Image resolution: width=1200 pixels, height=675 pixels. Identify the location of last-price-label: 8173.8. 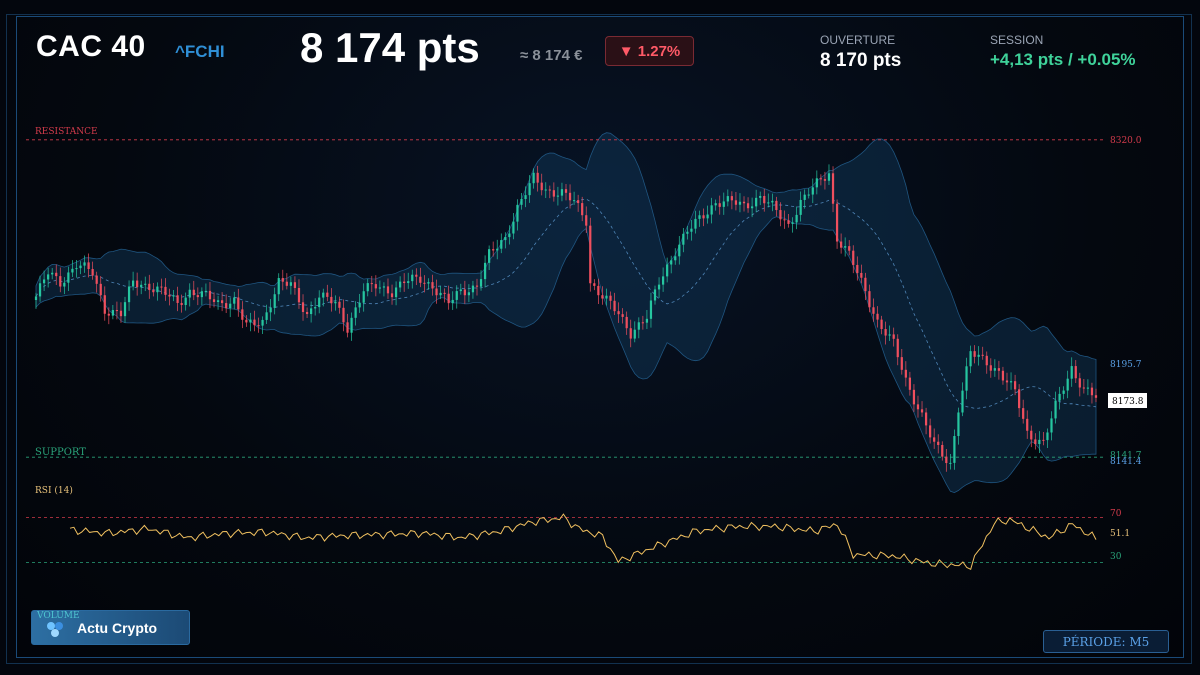
(1128, 402).